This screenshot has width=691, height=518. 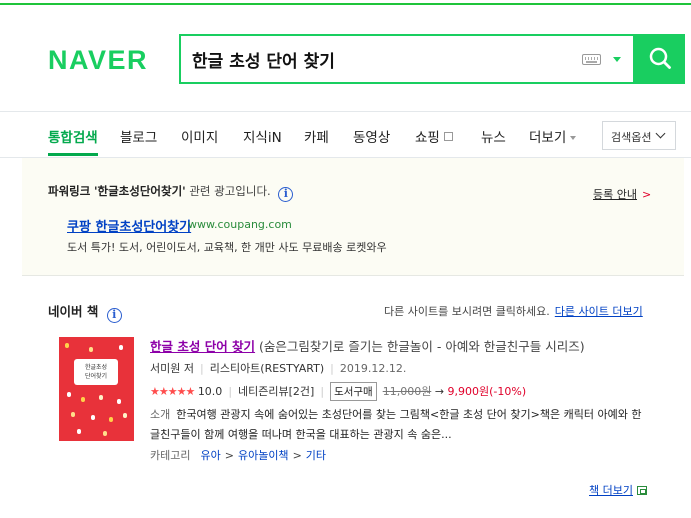 What do you see at coordinates (345, 4) in the screenshot?
I see `top-accent-line` at bounding box center [345, 4].